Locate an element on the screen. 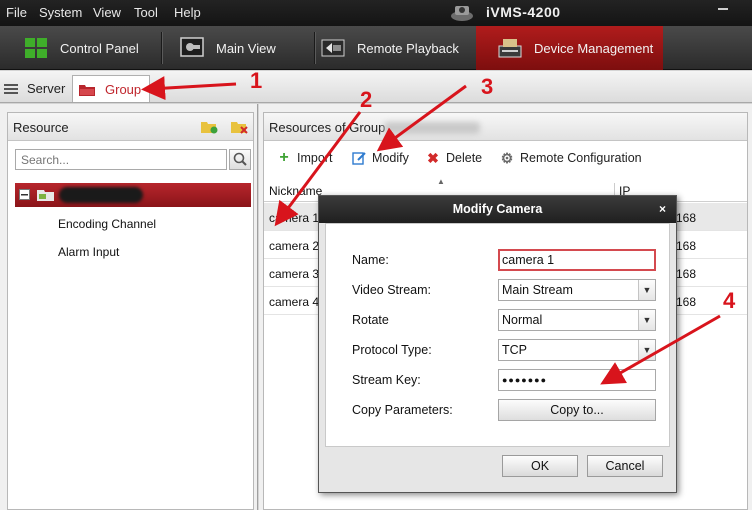 This screenshot has height=510, width=752. stream-key-label: Stream Key: is located at coordinates (386, 380).